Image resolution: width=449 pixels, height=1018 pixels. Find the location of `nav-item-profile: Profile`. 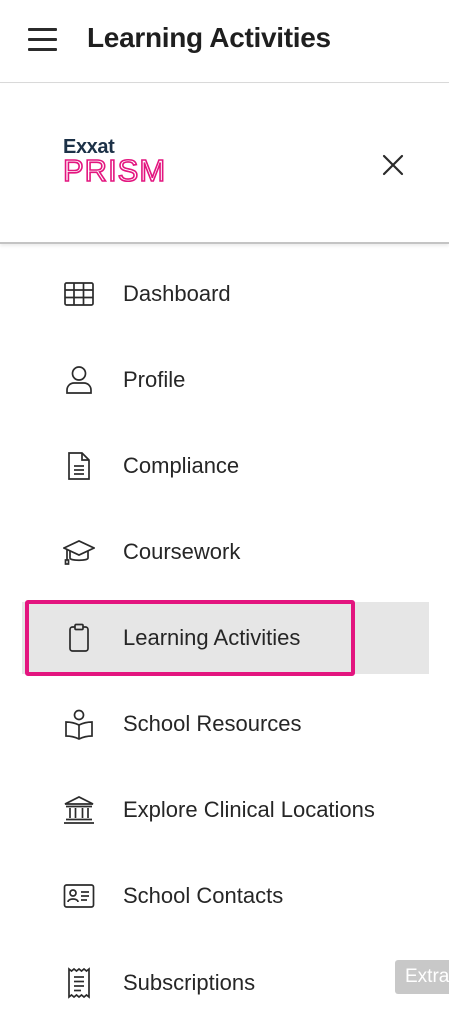

nav-item-profile: Profile is located at coordinates (224, 380).